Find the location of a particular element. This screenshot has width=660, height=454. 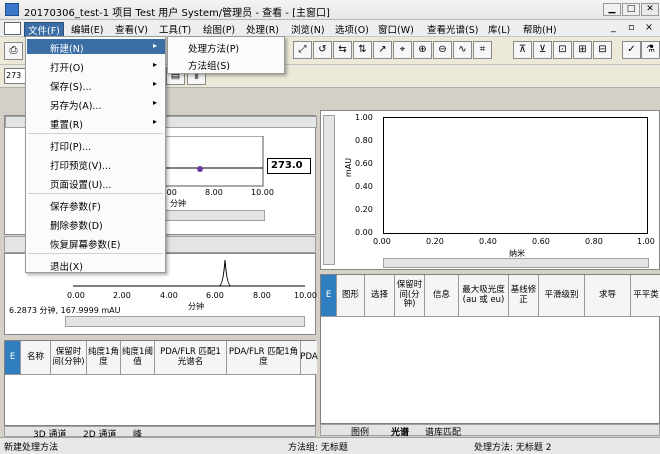

menu-browse: 浏览(N) is located at coordinates (308, 29).